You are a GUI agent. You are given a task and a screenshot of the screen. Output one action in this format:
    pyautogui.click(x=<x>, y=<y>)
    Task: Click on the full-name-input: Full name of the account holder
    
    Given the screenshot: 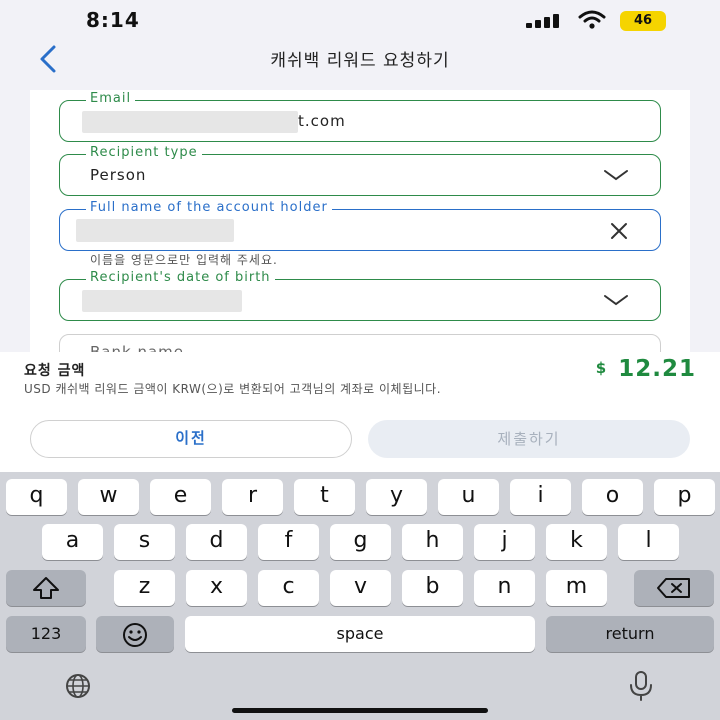 What is the action you would take?
    pyautogui.click(x=360, y=225)
    